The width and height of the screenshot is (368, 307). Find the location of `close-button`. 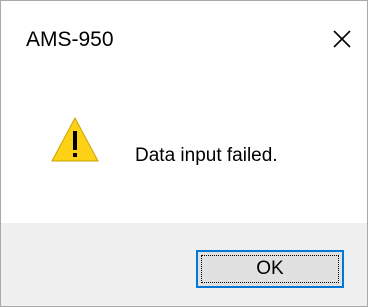

close-button is located at coordinates (342, 39).